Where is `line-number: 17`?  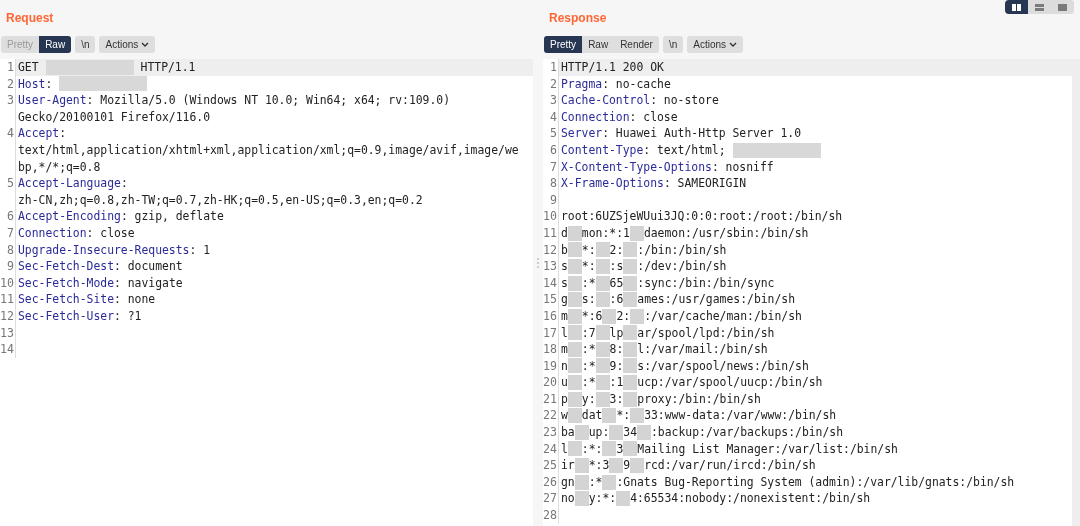 line-number: 17 is located at coordinates (550, 333).